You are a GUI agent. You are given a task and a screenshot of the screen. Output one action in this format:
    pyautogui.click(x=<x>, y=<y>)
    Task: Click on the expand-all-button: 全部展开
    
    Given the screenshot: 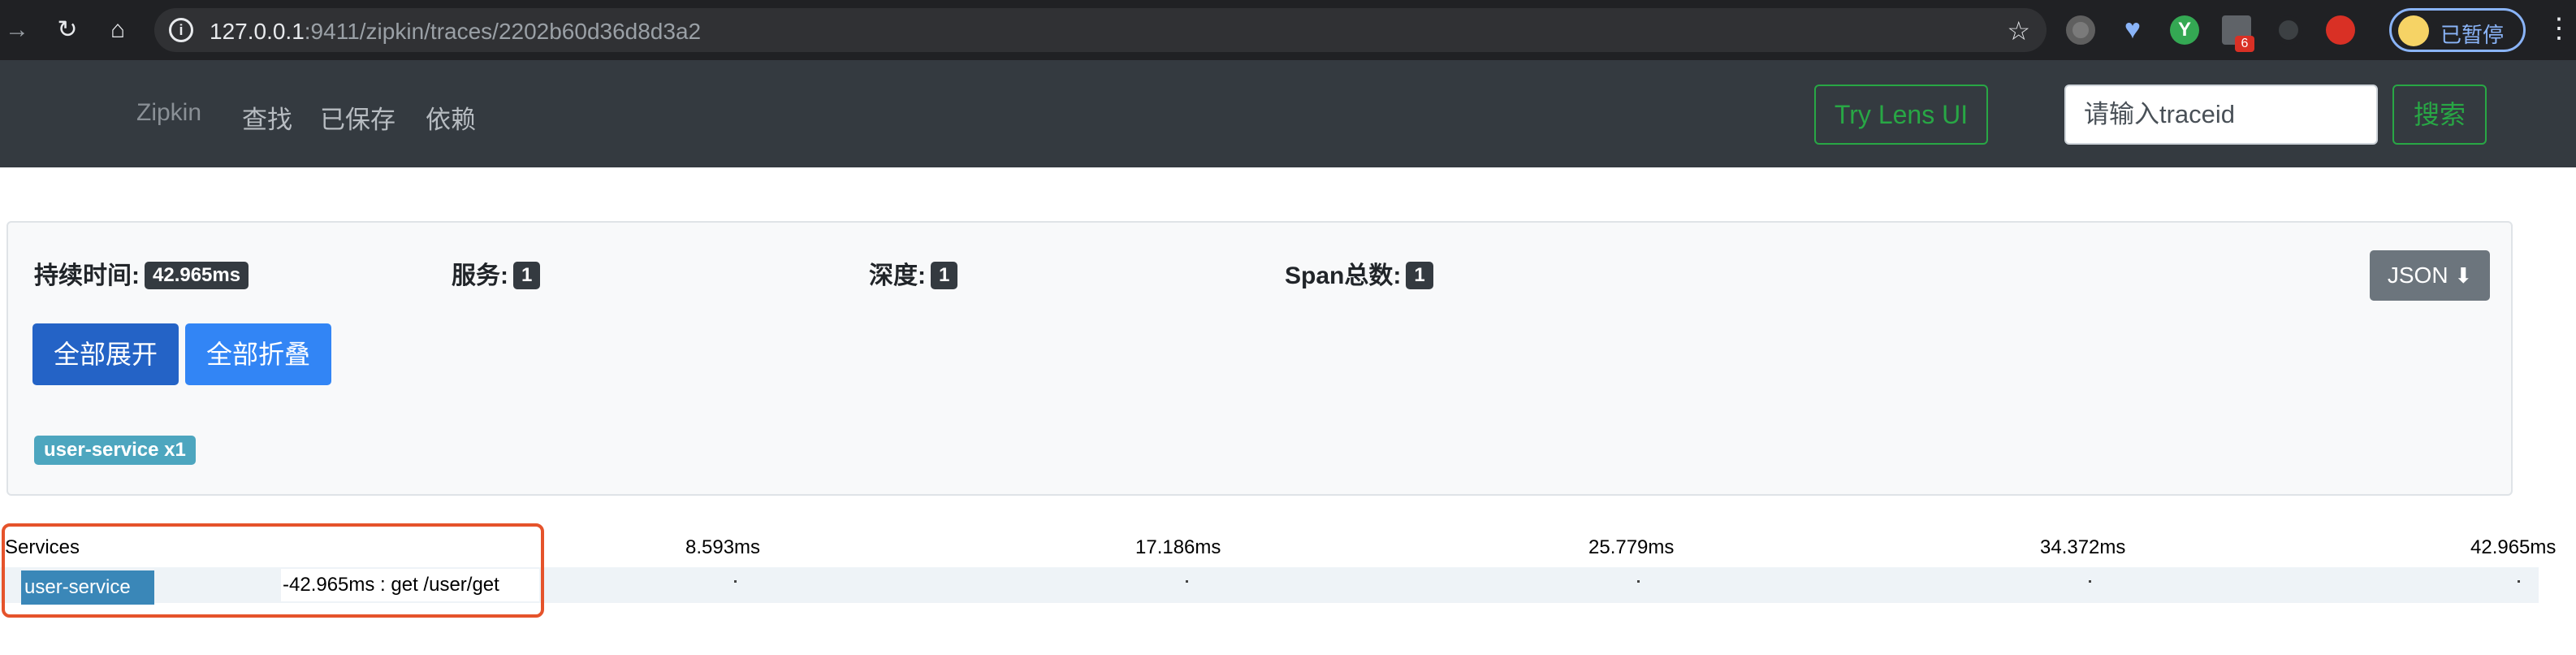 What is the action you would take?
    pyautogui.click(x=105, y=354)
    